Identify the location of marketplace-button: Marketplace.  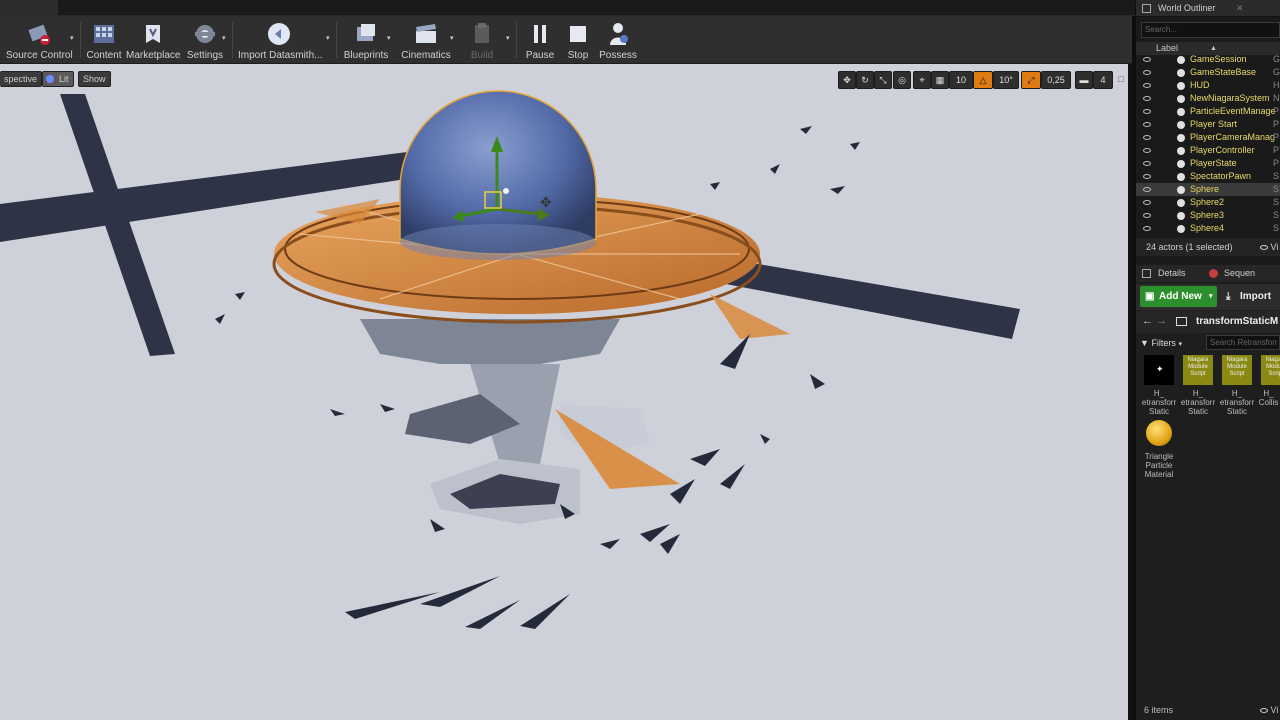
(153, 40).